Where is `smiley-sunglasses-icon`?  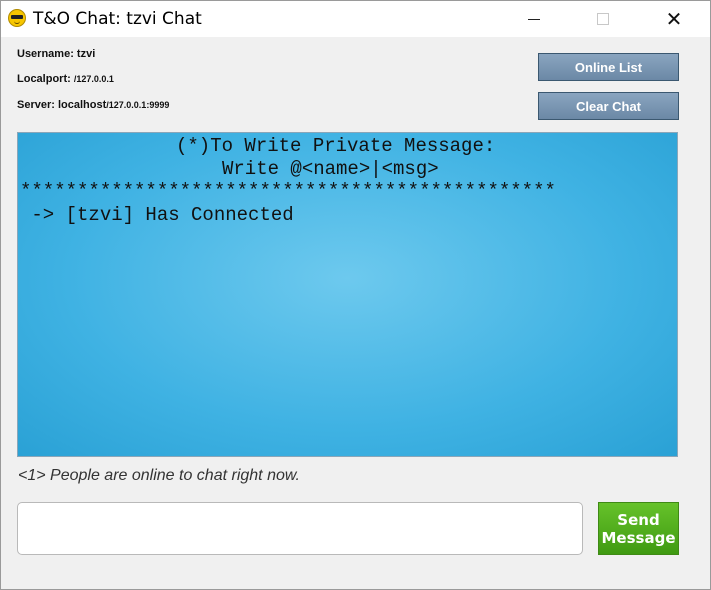 smiley-sunglasses-icon is located at coordinates (17, 18).